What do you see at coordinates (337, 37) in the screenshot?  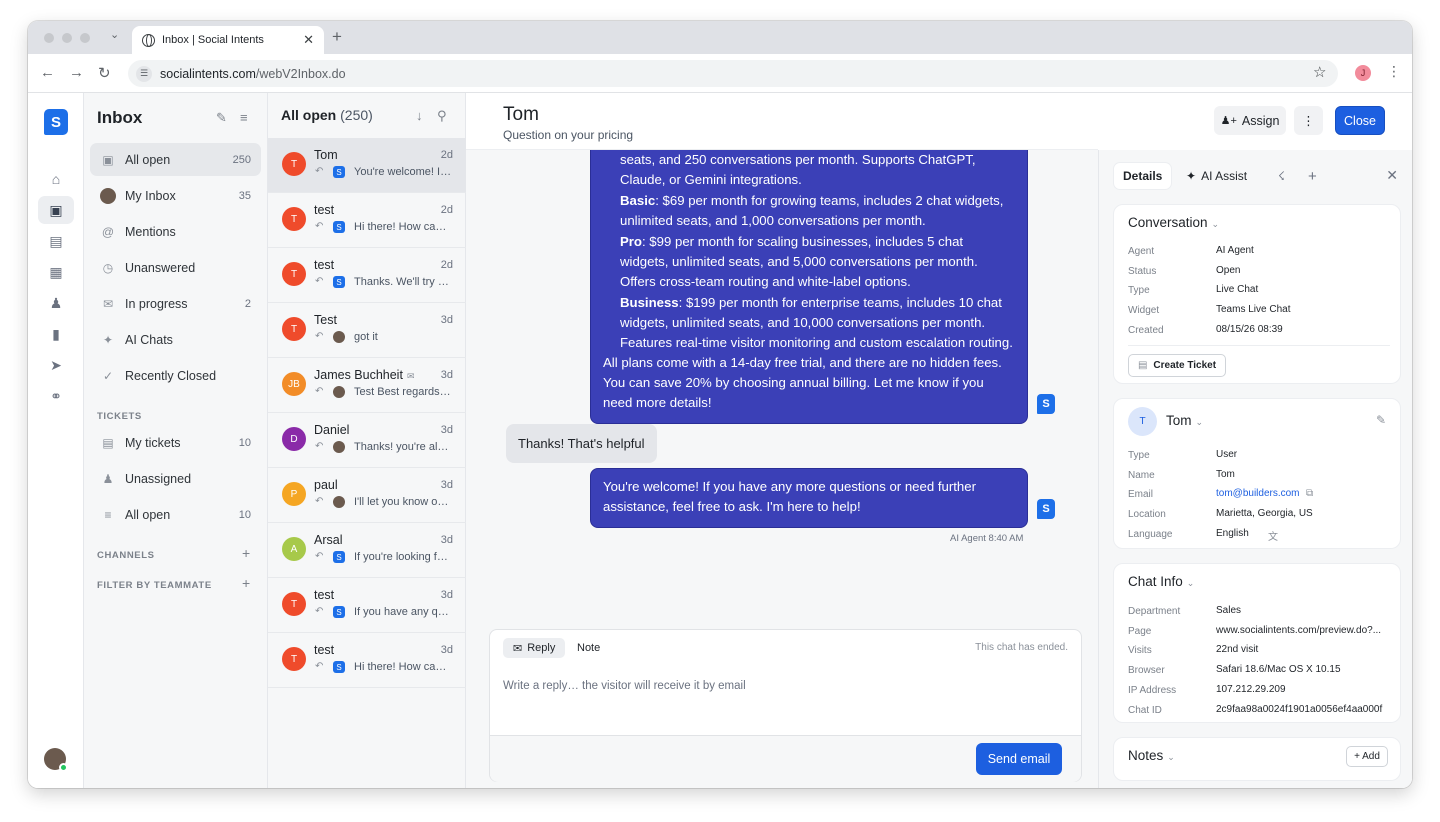 I see `new-tab-icon: +` at bounding box center [337, 37].